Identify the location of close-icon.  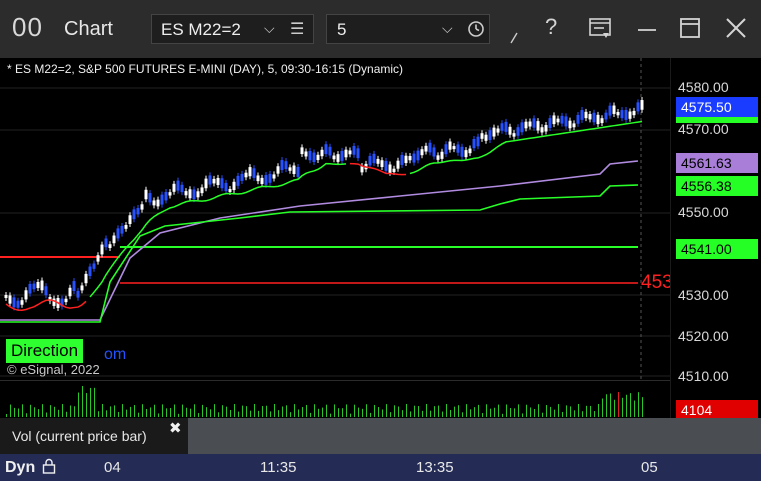
(736, 28).